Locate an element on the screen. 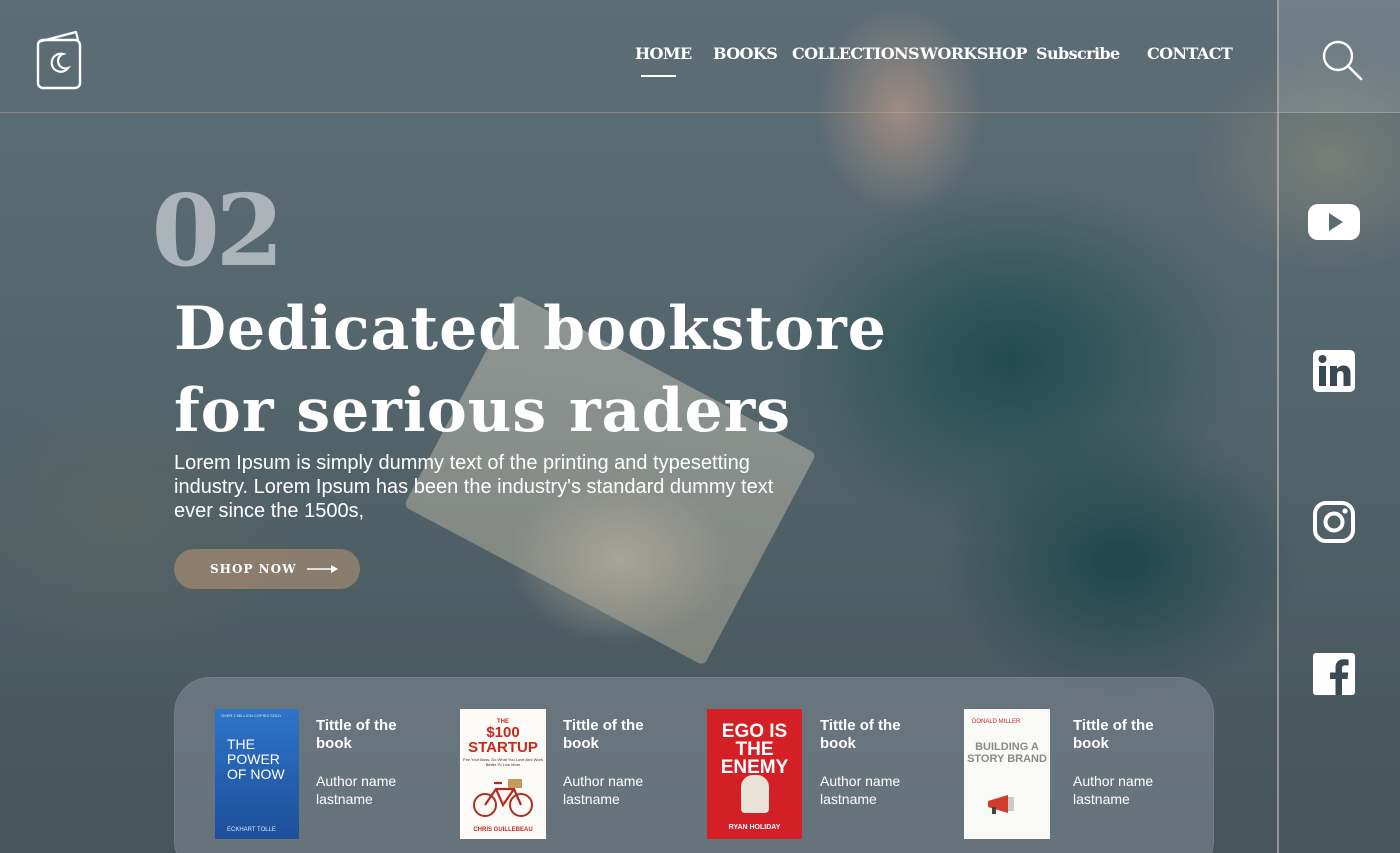 The width and height of the screenshot is (1400, 853). facebook-icon is located at coordinates (1334, 674).